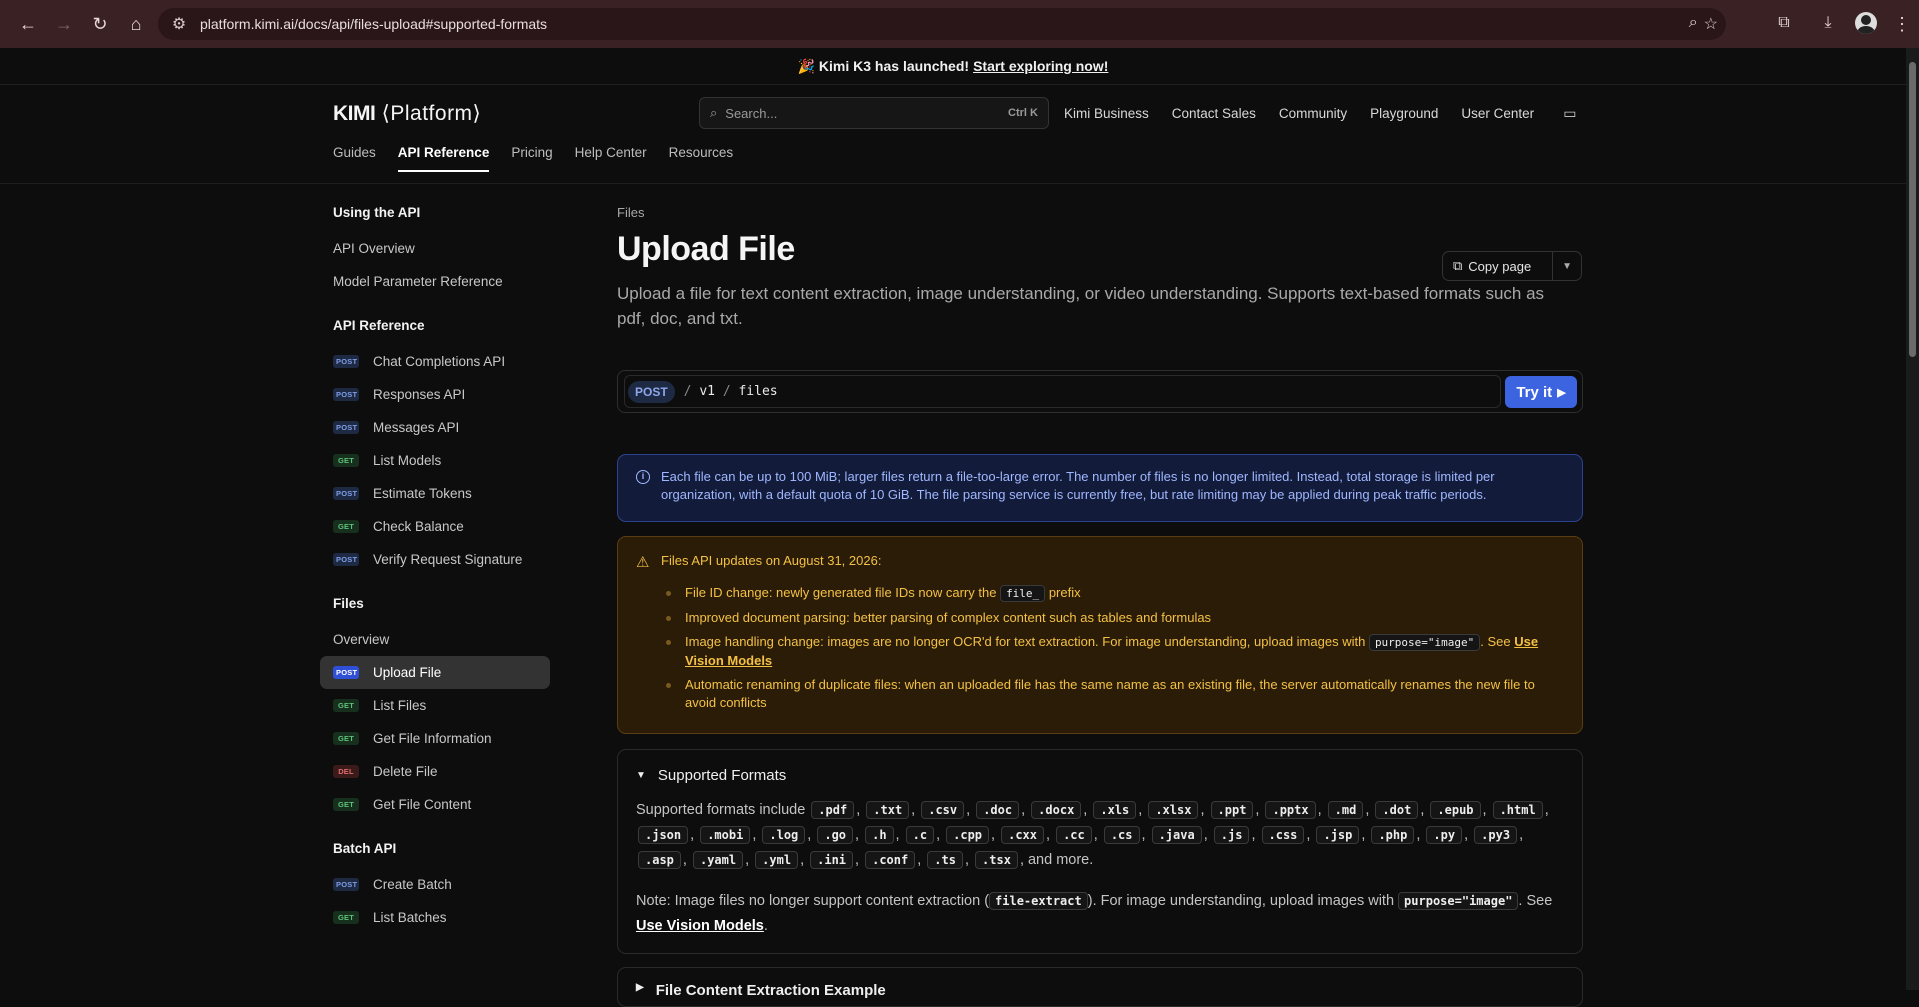 Image resolution: width=1919 pixels, height=1007 pixels. Describe the element at coordinates (874, 113) in the screenshot. I see `search-box: ⌕ Search... Ctrl K` at that location.